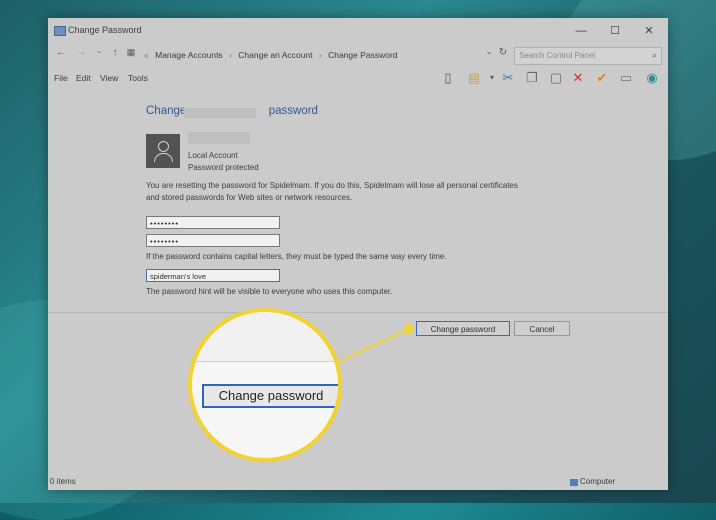 This screenshot has height=520, width=716. What do you see at coordinates (270, 396) in the screenshot?
I see `zoomed-change-password-button: Change password` at bounding box center [270, 396].